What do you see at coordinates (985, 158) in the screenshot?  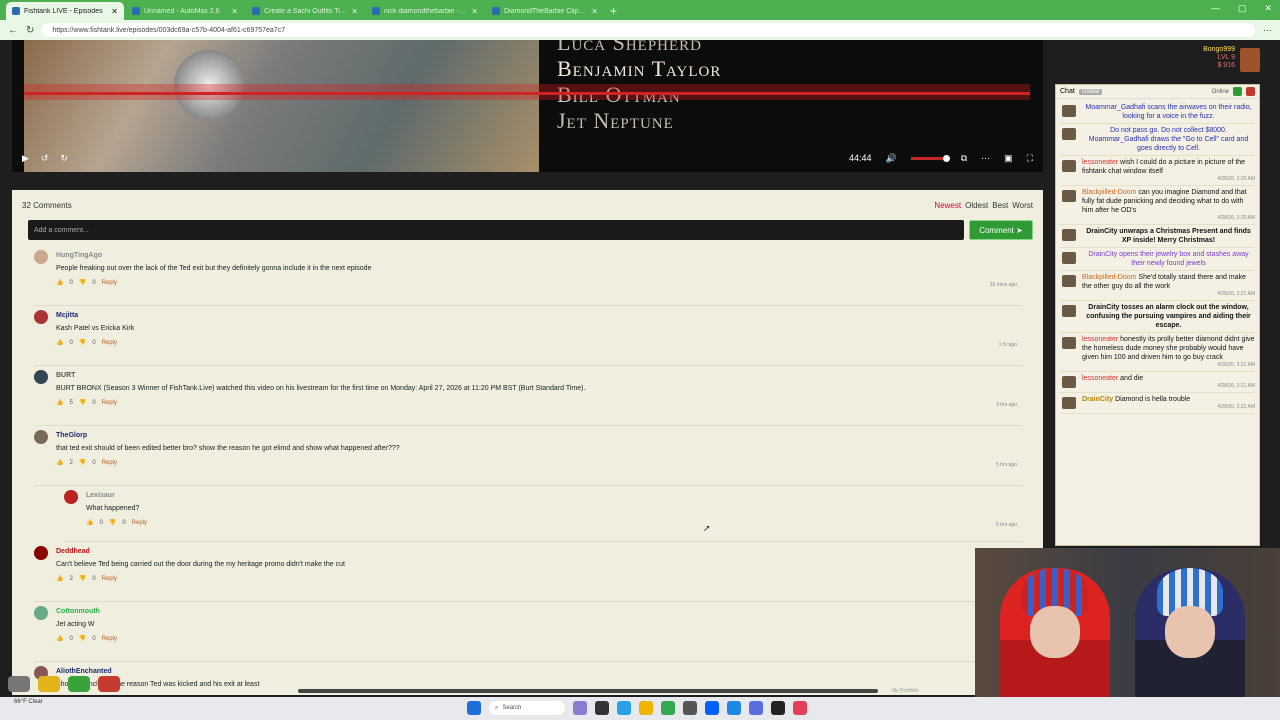 I see `more-icon: ⋯` at bounding box center [985, 158].